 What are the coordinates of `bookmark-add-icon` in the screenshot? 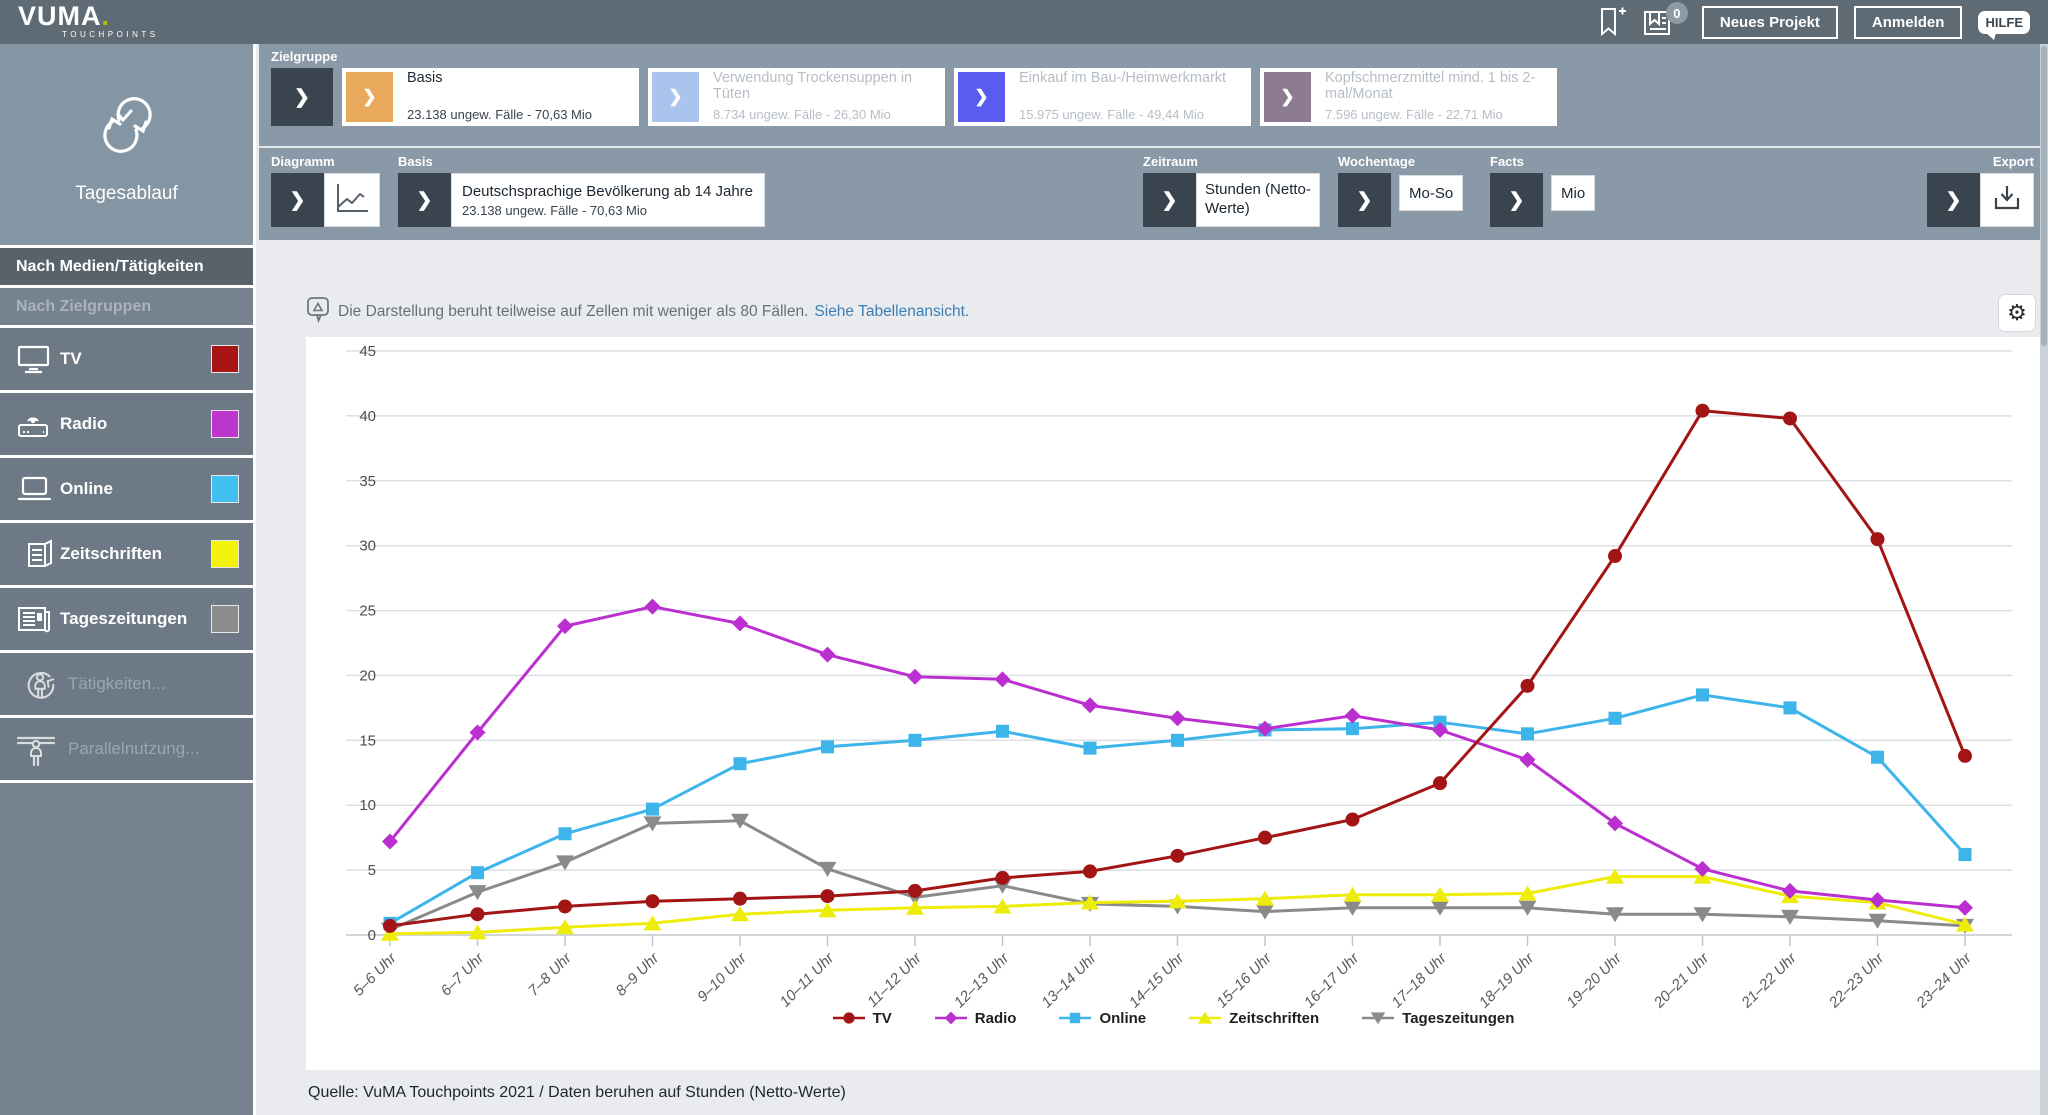 It's located at (1612, 22).